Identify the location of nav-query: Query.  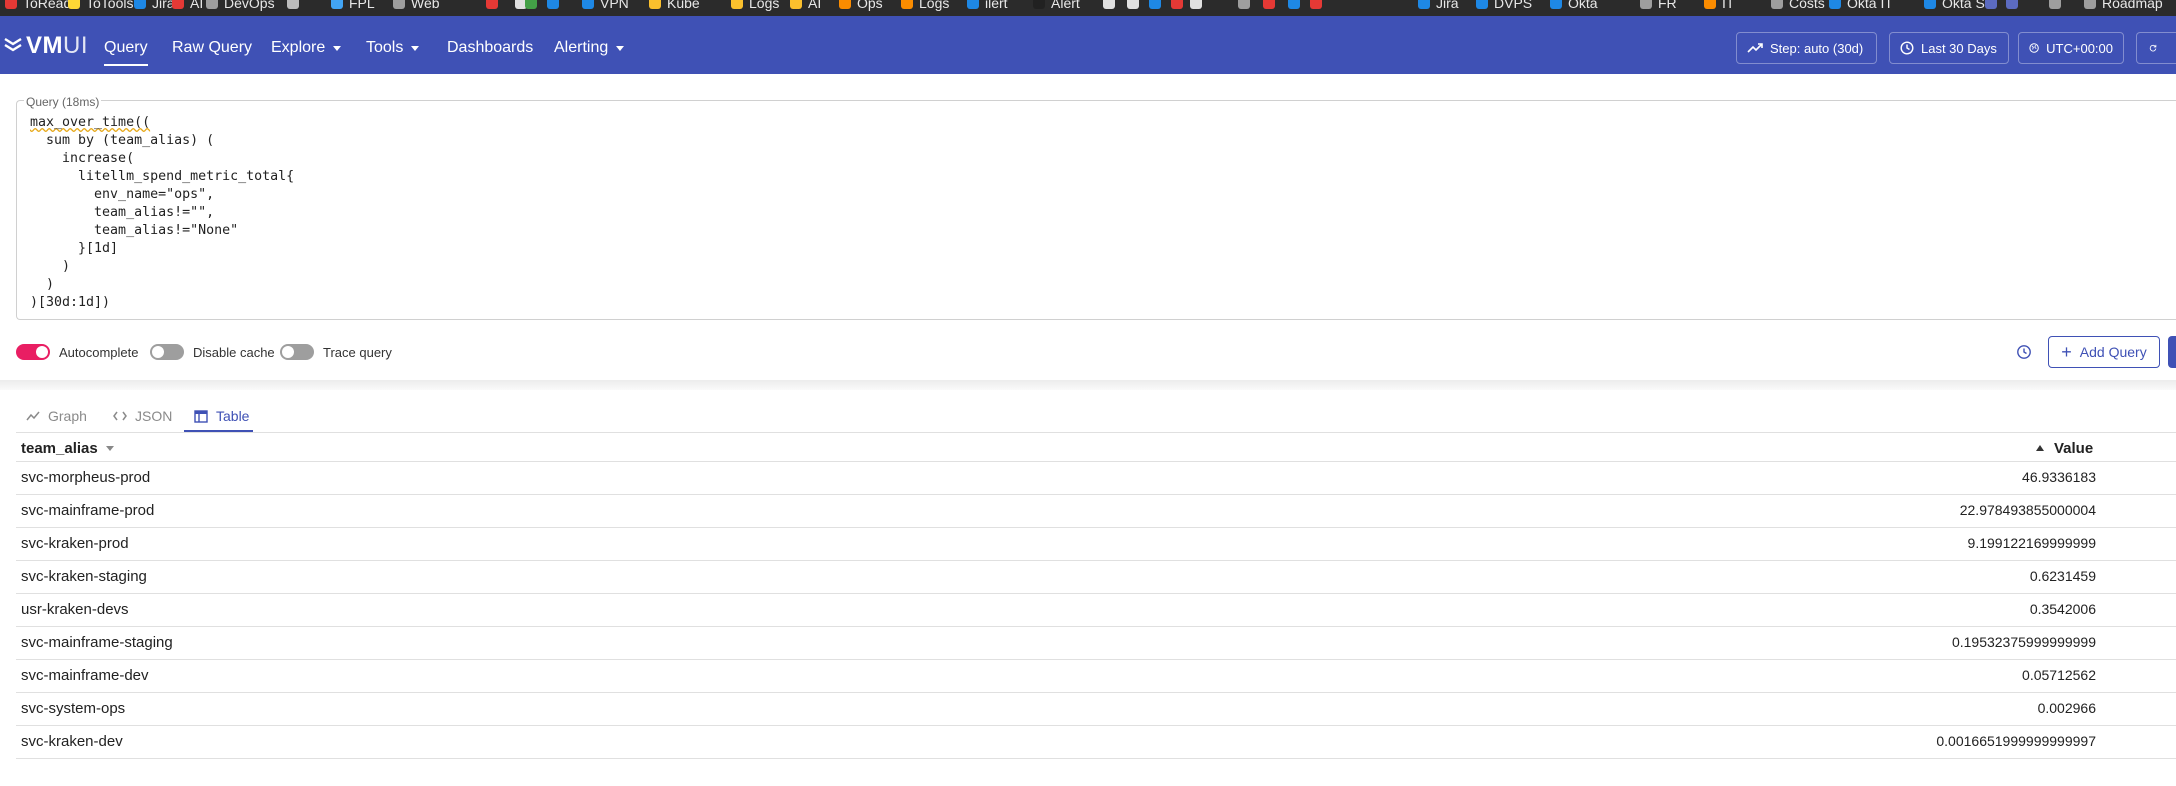
(126, 49).